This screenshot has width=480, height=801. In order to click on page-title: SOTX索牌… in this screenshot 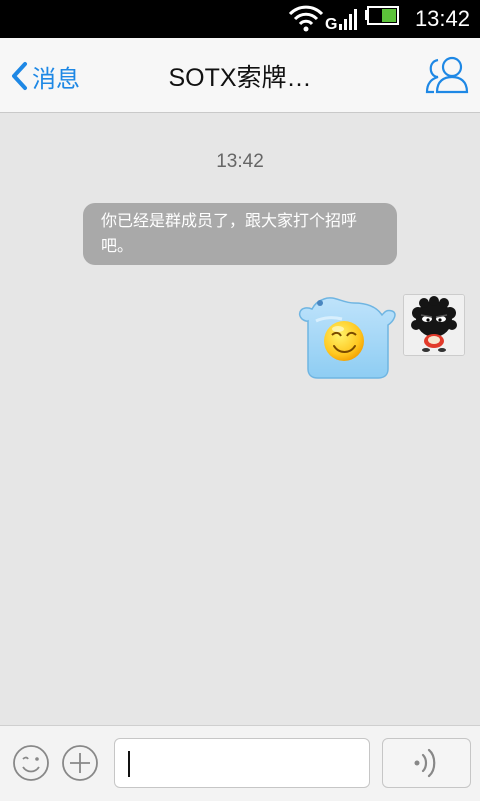, I will do `click(240, 78)`.